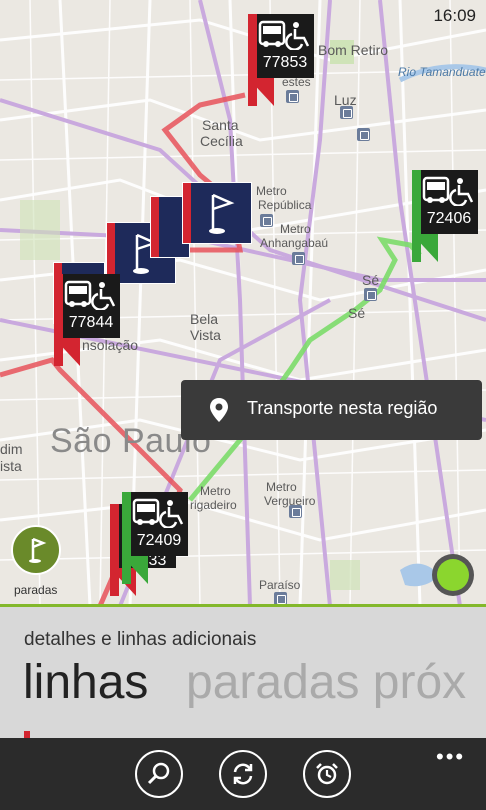 This screenshot has width=486, height=810. What do you see at coordinates (326, 682) in the screenshot?
I see `pivot-tab-paradas: paradas próx` at bounding box center [326, 682].